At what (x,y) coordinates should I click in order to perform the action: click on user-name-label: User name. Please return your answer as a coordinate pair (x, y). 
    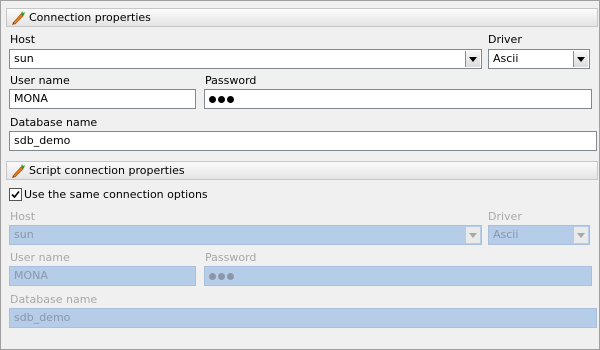
    Looking at the image, I should click on (40, 80).